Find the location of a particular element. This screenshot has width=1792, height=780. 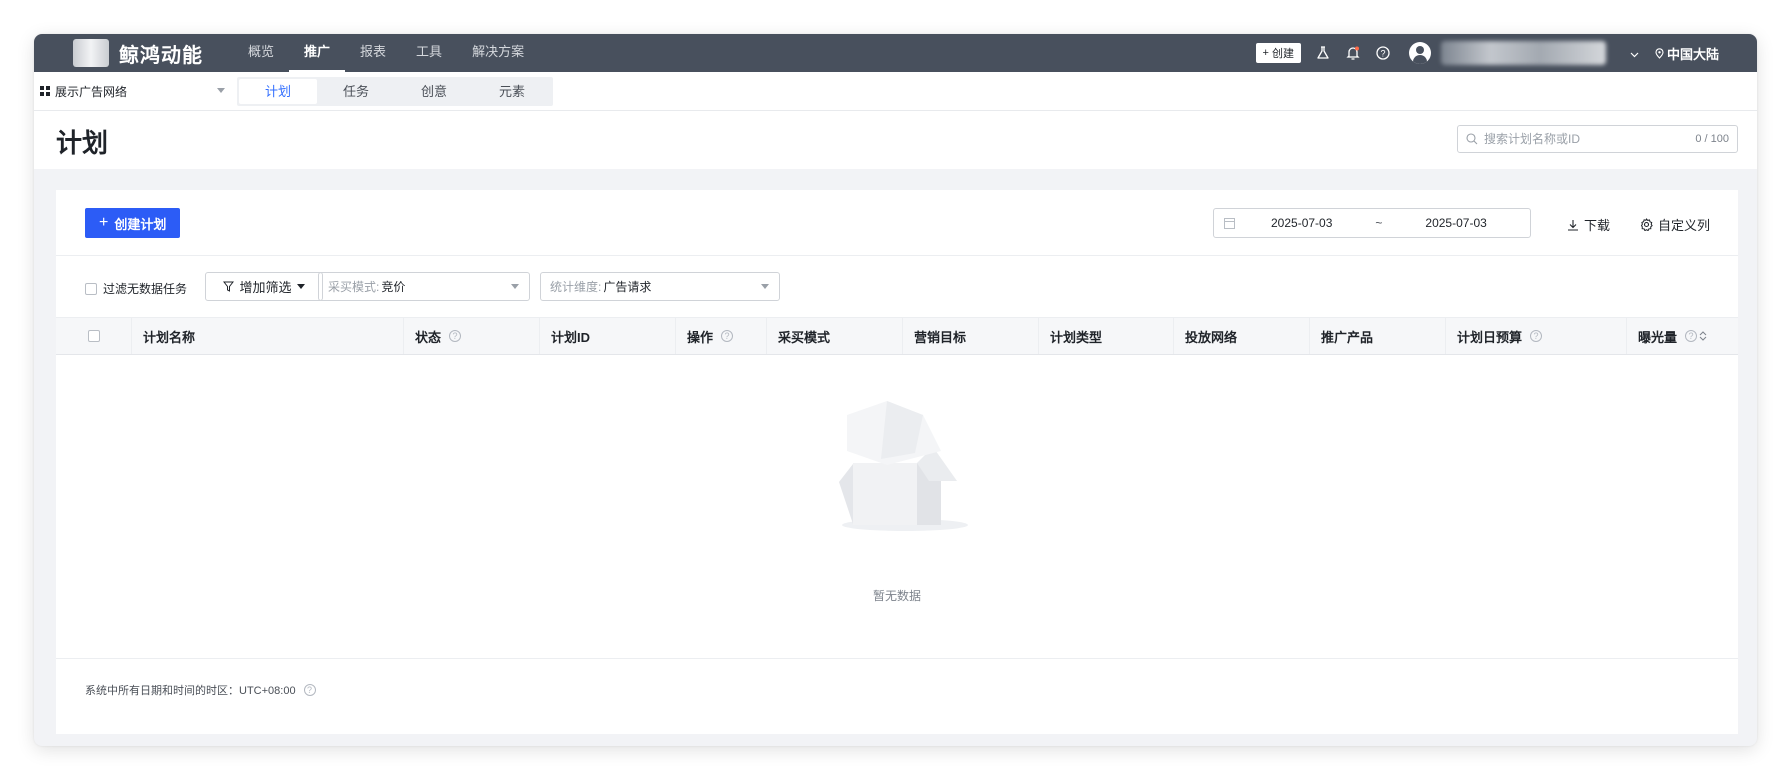

main-nav: 概览 推广 报表 工具 解决方案 is located at coordinates (386, 53).